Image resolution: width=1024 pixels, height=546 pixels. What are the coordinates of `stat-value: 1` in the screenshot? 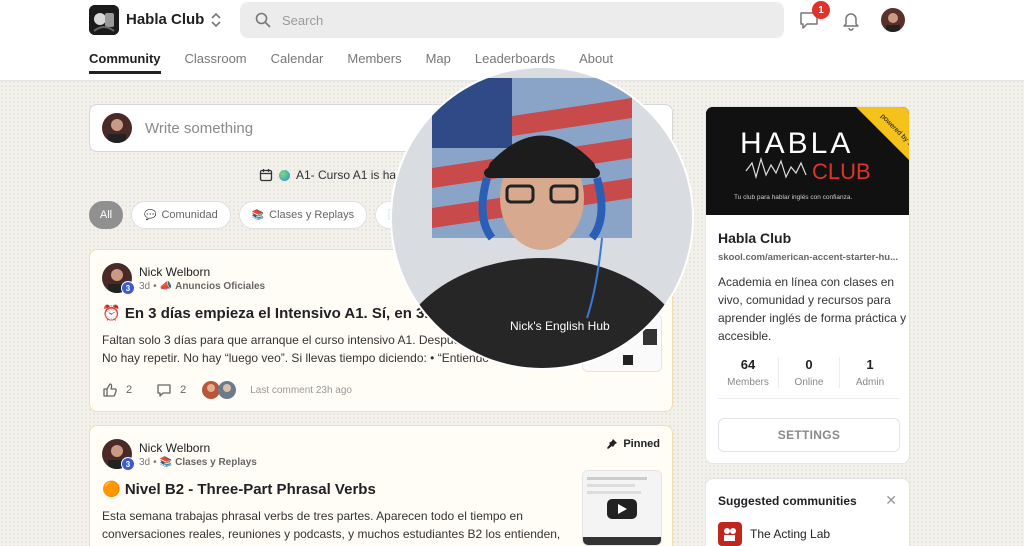 It's located at (870, 364).